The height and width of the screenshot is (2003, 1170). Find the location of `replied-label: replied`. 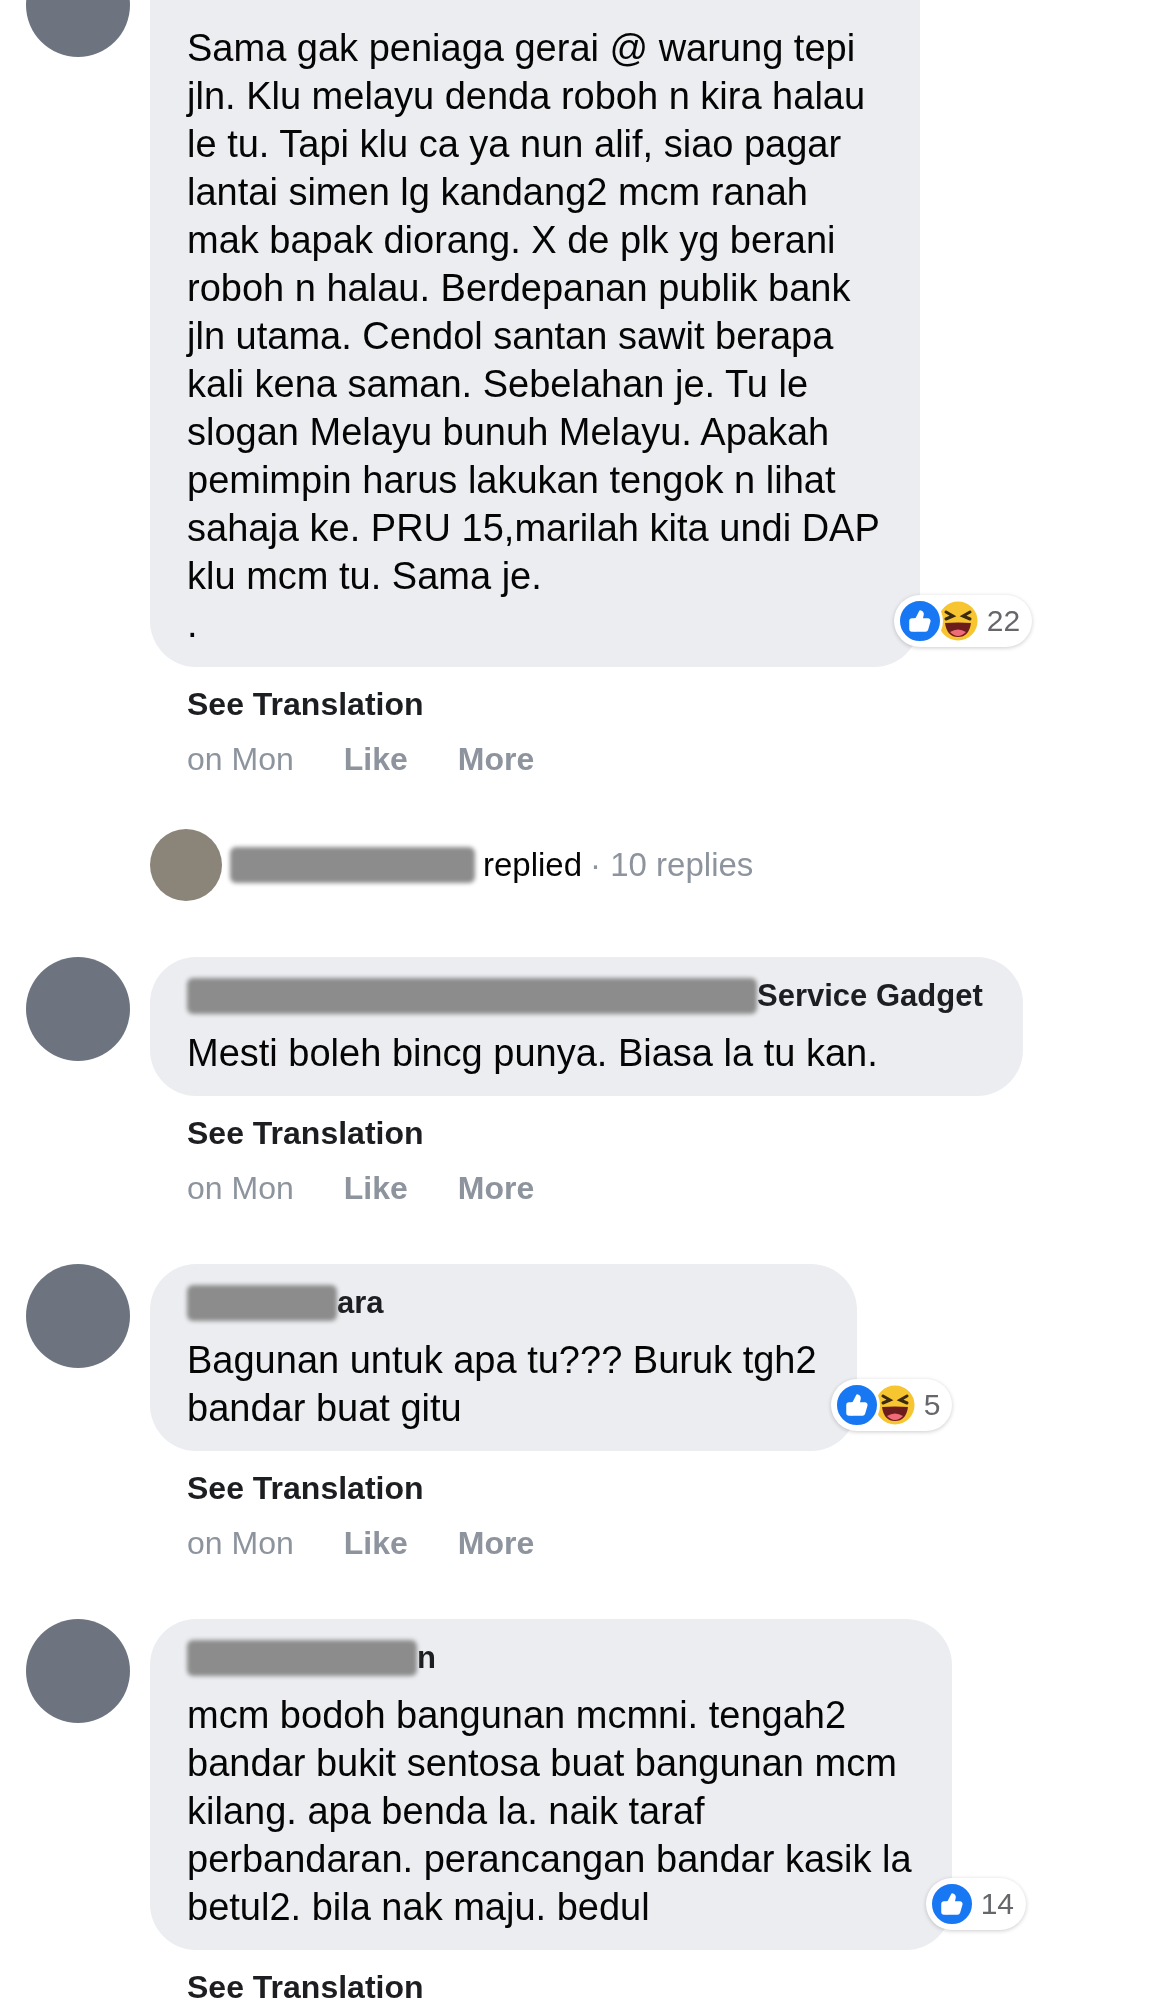

replied-label: replied is located at coordinates (533, 865).